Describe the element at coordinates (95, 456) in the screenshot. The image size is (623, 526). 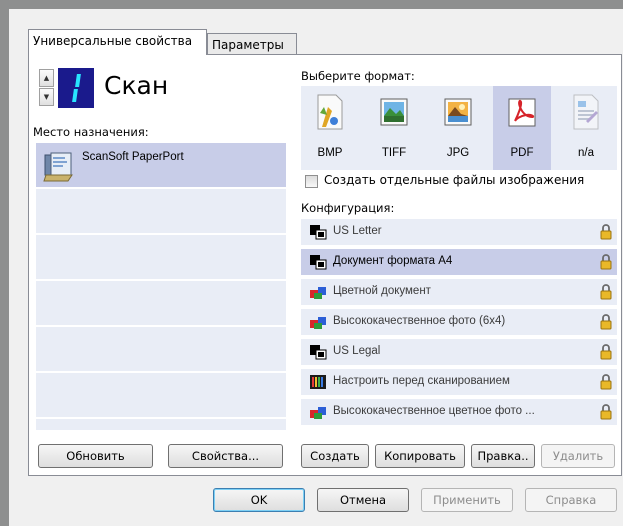
I see `refresh-button: Обновить` at that location.